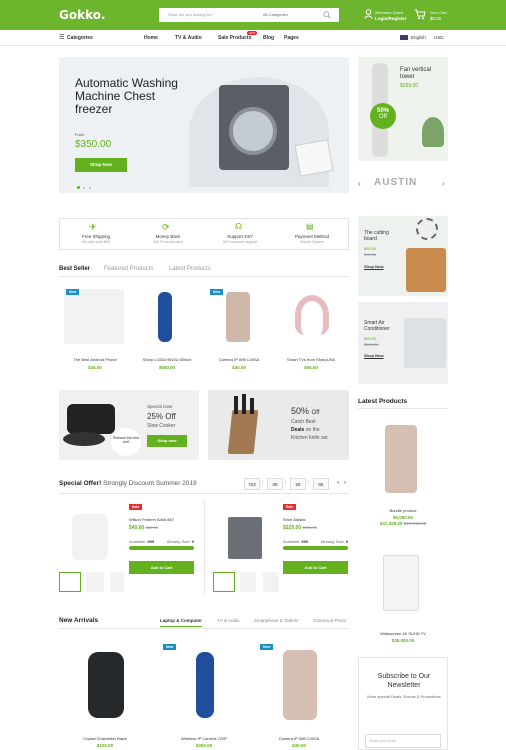 The height and width of the screenshot is (750, 506). Describe the element at coordinates (84, 188) in the screenshot. I see `slider-dots` at that location.